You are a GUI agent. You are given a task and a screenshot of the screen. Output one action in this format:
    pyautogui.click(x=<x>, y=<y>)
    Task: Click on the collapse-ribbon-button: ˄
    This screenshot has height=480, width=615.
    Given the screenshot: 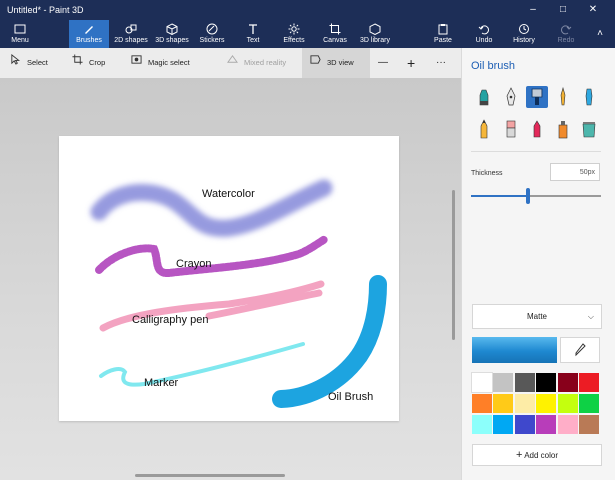 What is the action you would take?
    pyautogui.click(x=600, y=34)
    